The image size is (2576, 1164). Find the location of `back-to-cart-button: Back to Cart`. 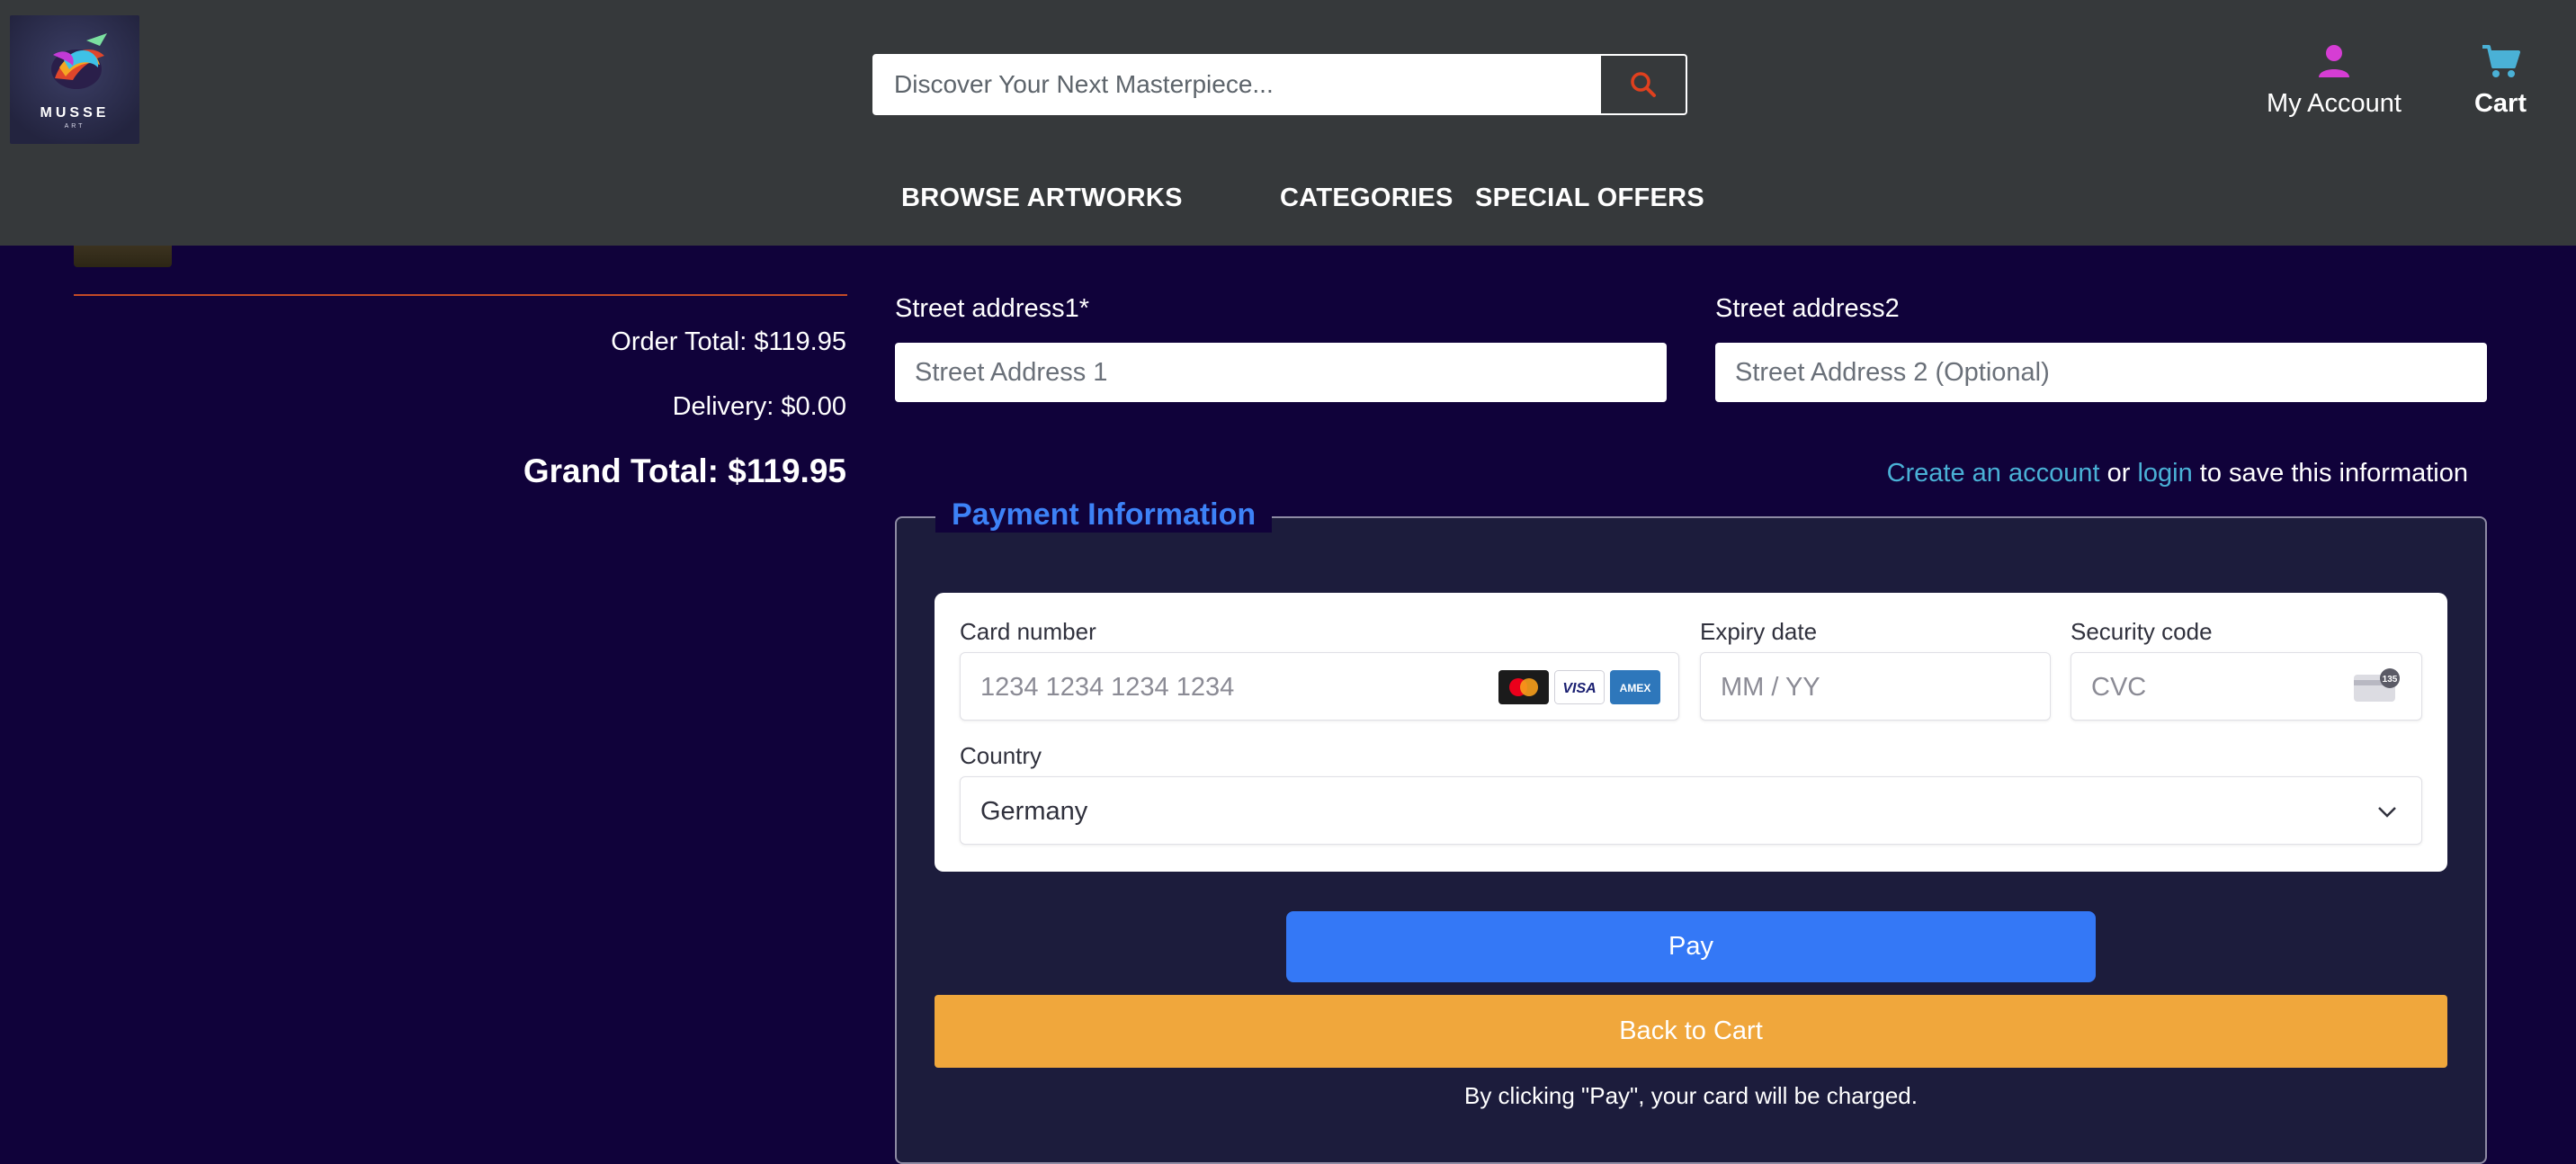

back-to-cart-button: Back to Cart is located at coordinates (1691, 1032).